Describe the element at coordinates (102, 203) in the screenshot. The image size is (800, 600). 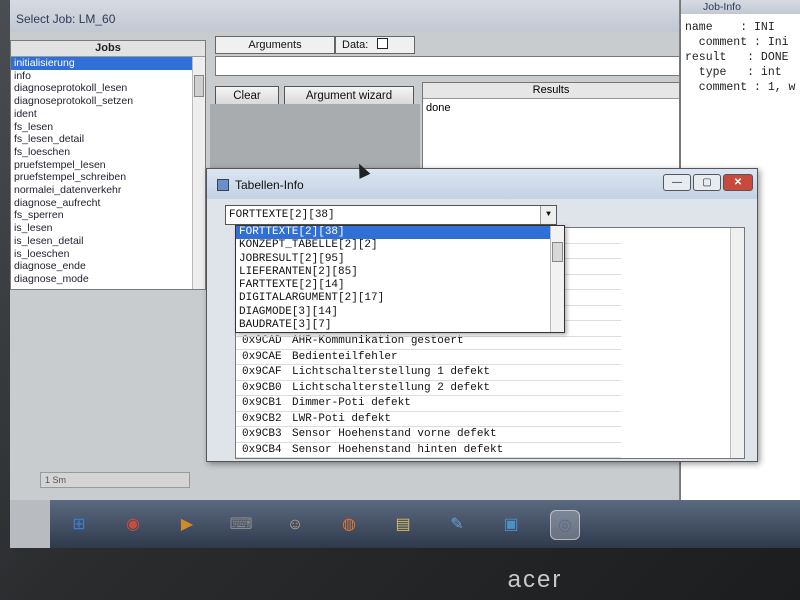
I see `job-list-item: diagnose_aufrecht` at that location.